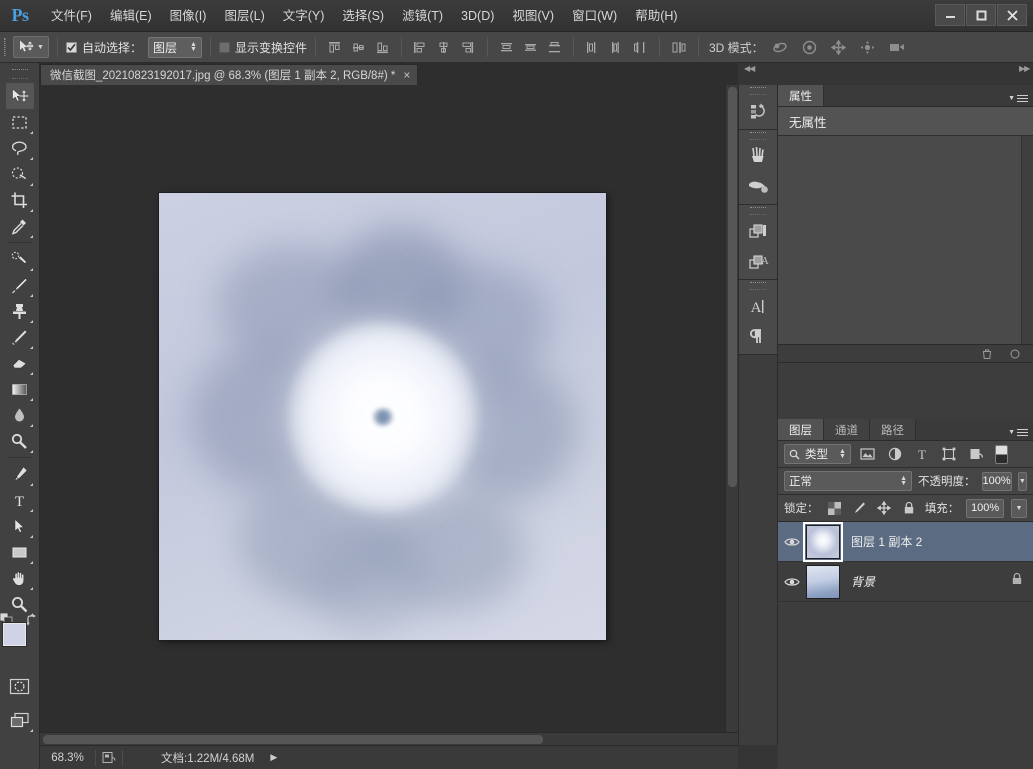  Describe the element at coordinates (20, 526) in the screenshot. I see `tool-path-selection` at that location.